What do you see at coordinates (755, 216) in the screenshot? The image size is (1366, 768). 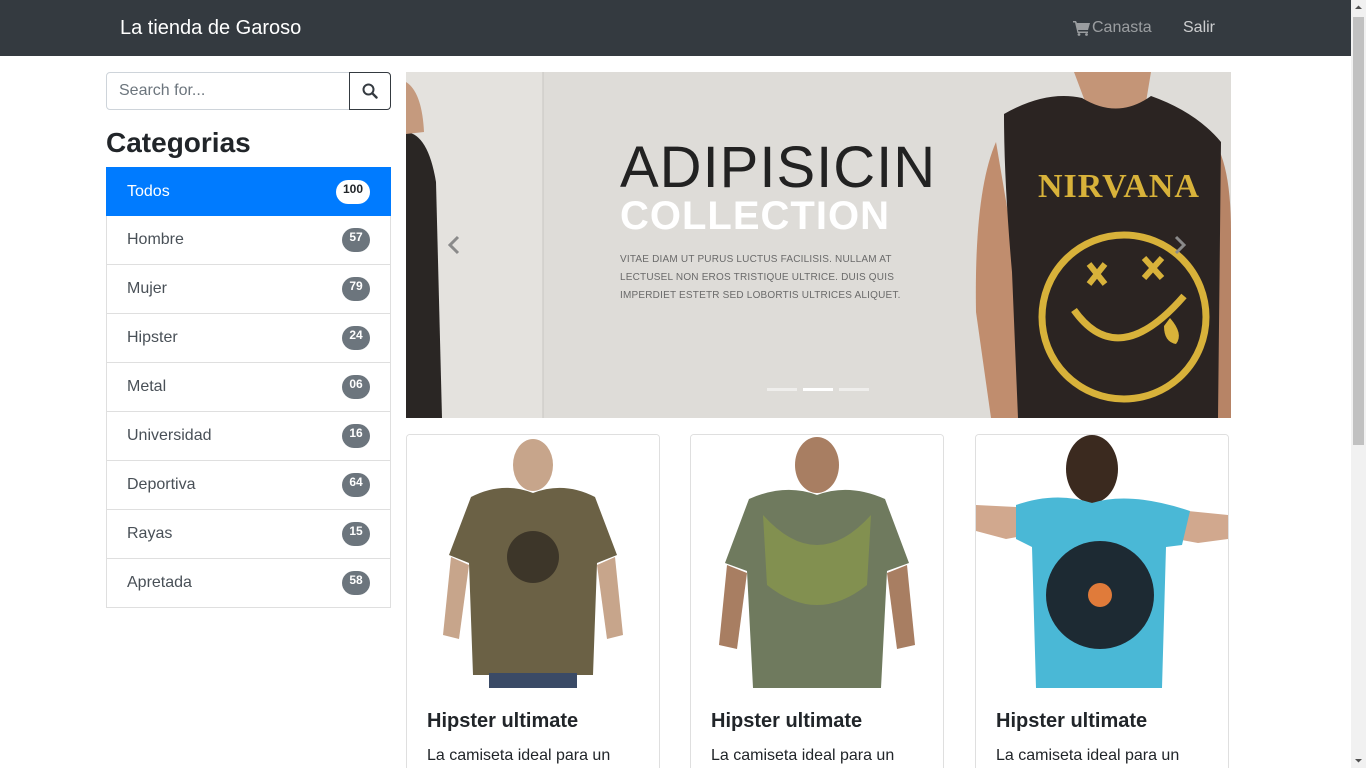 I see `carousel-subtitle: COLLECTION` at bounding box center [755, 216].